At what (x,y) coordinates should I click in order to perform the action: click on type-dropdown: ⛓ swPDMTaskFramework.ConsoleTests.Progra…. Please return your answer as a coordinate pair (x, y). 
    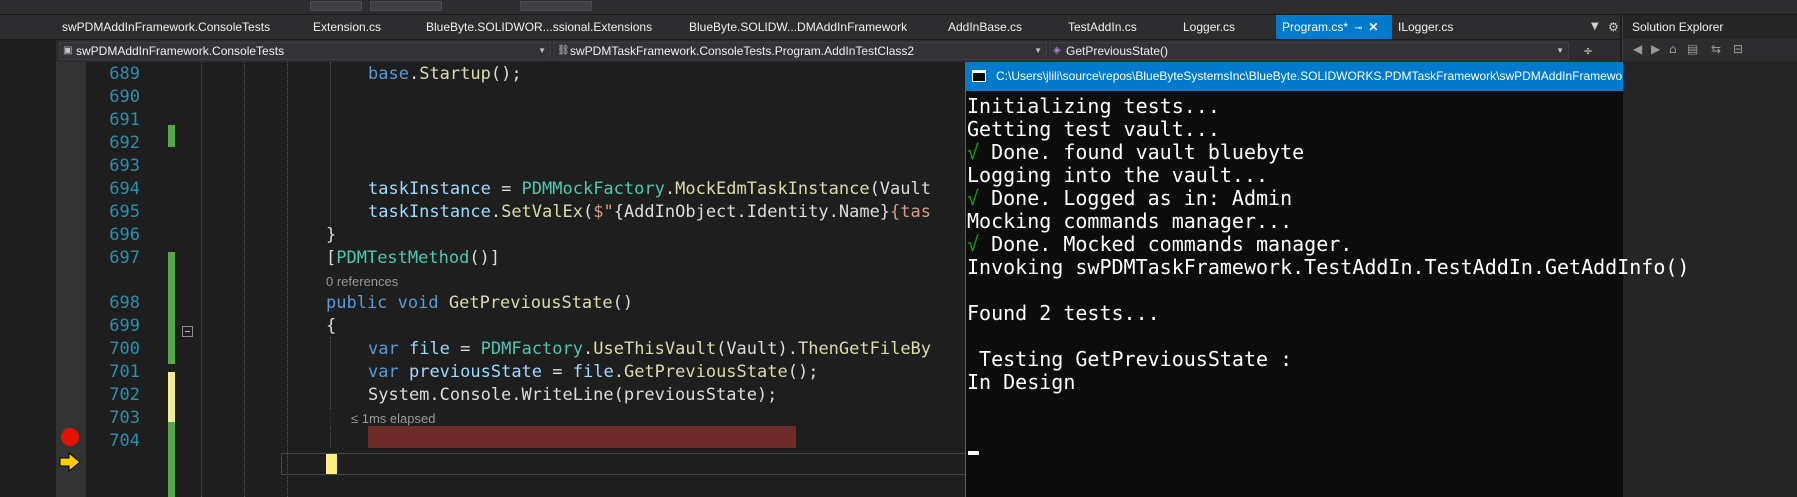
    Looking at the image, I should click on (800, 51).